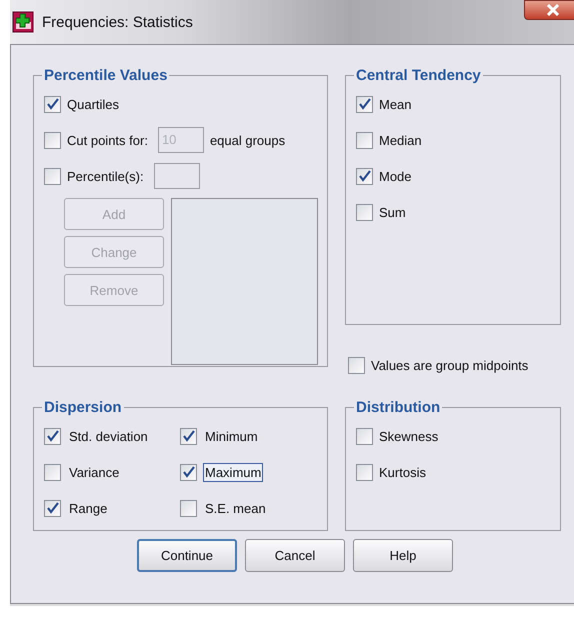 This screenshot has width=574, height=620. I want to click on checkbox-label: Std. deviation, so click(108, 437).